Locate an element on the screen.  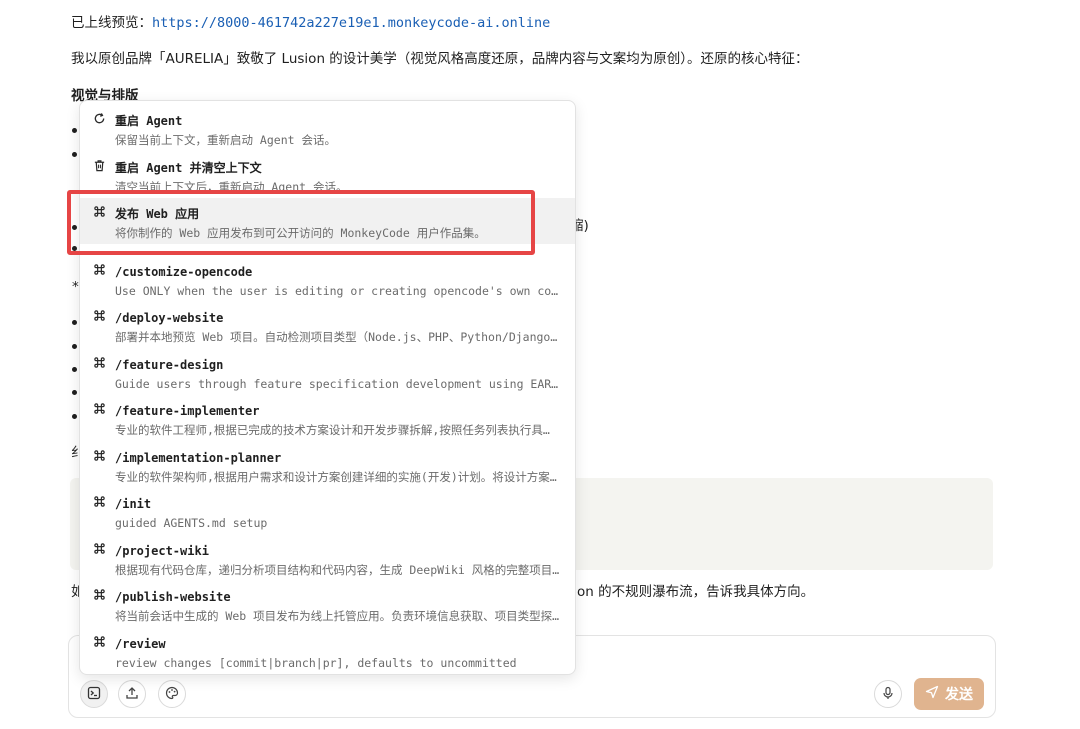
text-fragment: on 的不规则瀑布流，告诉我具体方向。 is located at coordinates (696, 592).